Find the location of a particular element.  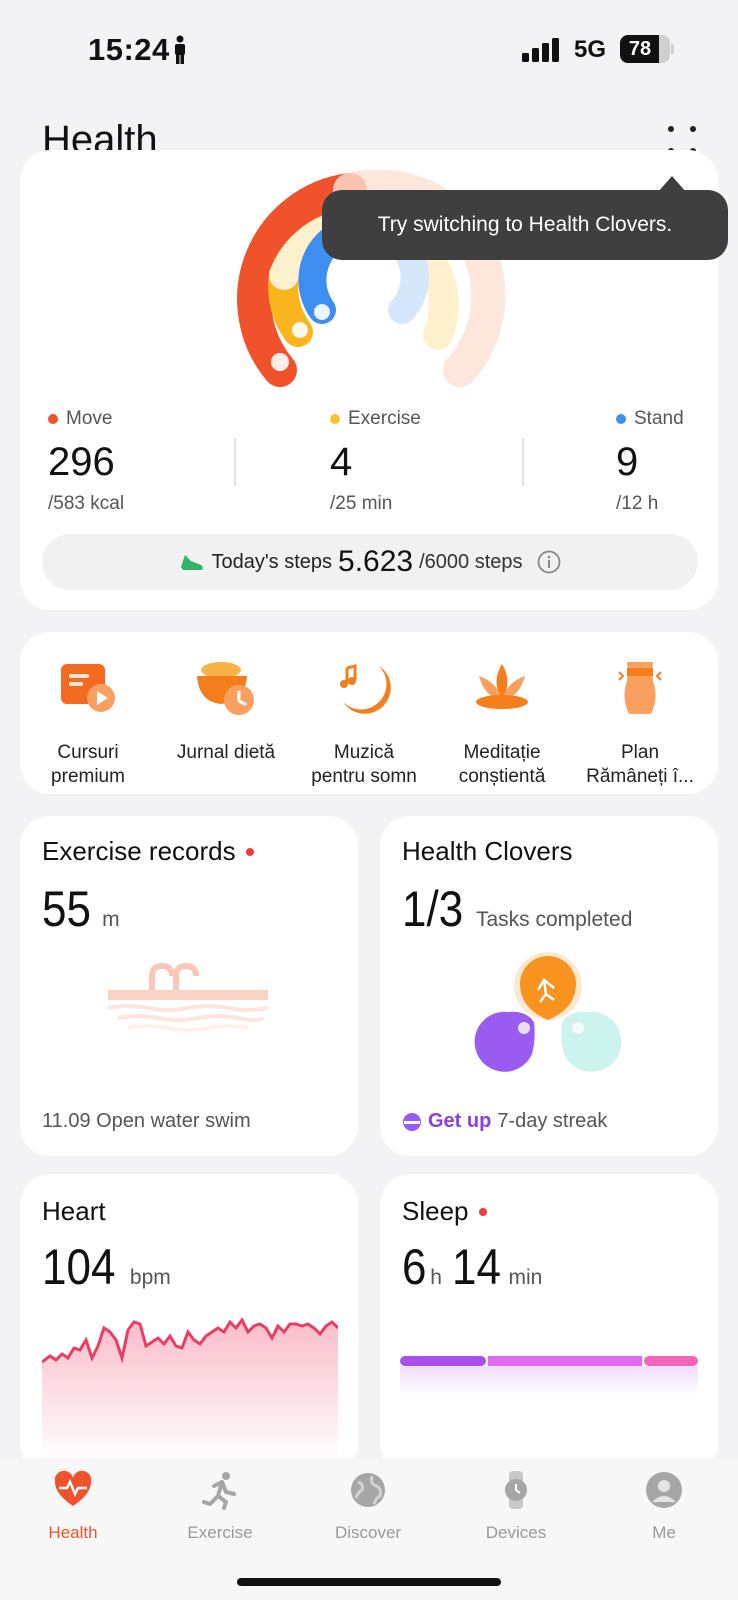

move-value: 296 is located at coordinates (81, 462).